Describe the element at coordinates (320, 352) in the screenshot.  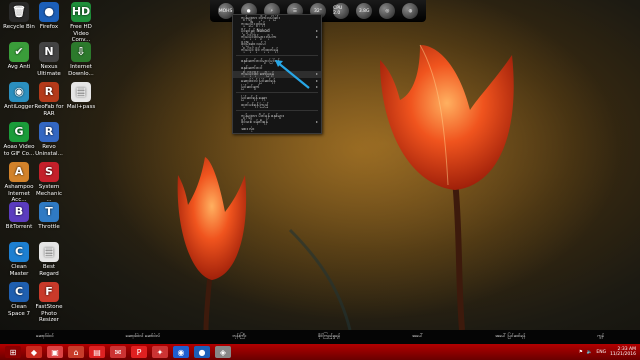
I see `taskbar: ⊞ ◆ ▣ ⌂ ▤ ✉ P ✦ ◉ ● ◈ ⚑ 🔈 ENG 2:33 AM 11/21/2016` at that location.